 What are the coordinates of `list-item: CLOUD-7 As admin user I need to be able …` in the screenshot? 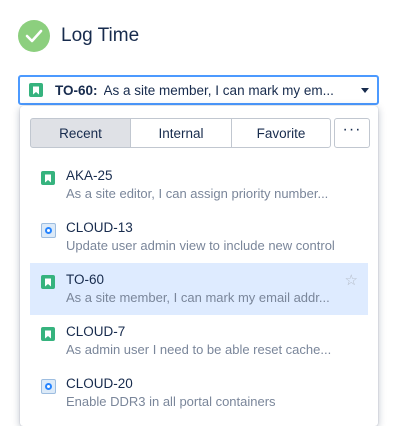 It's located at (199, 341).